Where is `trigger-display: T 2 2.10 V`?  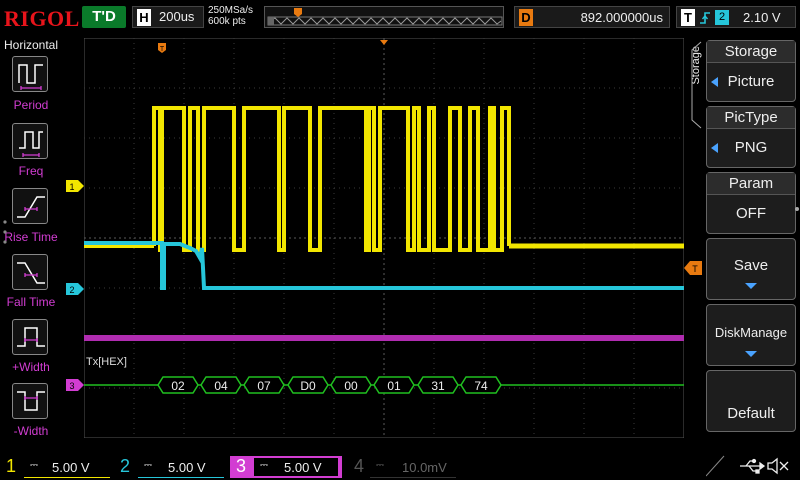
trigger-display: T 2 2.10 V is located at coordinates (736, 17).